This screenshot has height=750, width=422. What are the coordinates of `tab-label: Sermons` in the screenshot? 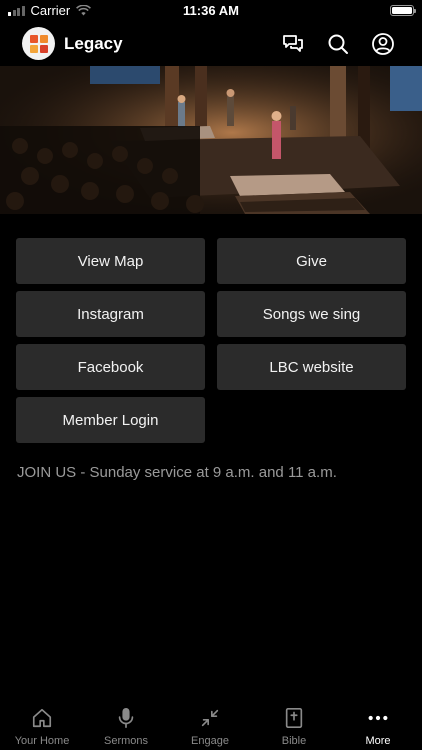 It's located at (126, 741).